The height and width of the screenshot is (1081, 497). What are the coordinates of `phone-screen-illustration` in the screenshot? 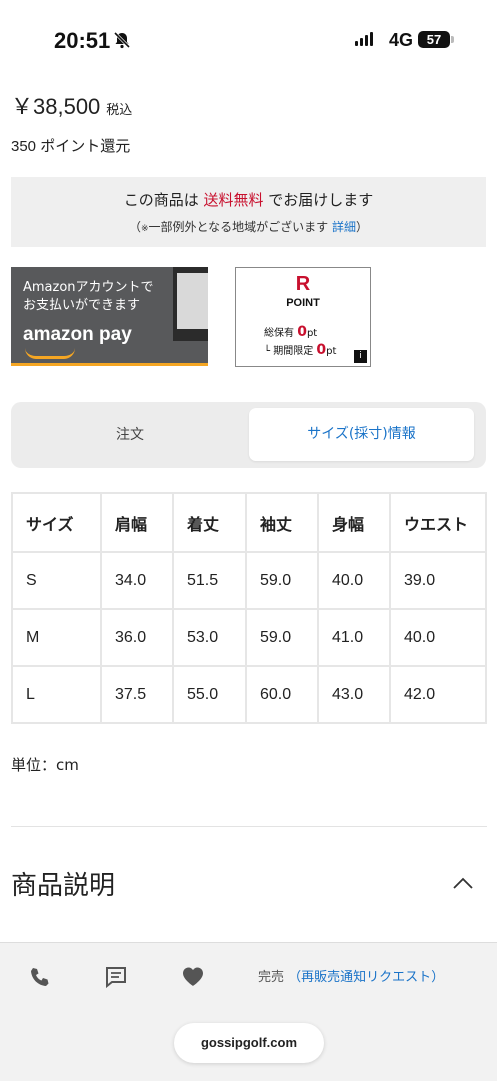 It's located at (192, 301).